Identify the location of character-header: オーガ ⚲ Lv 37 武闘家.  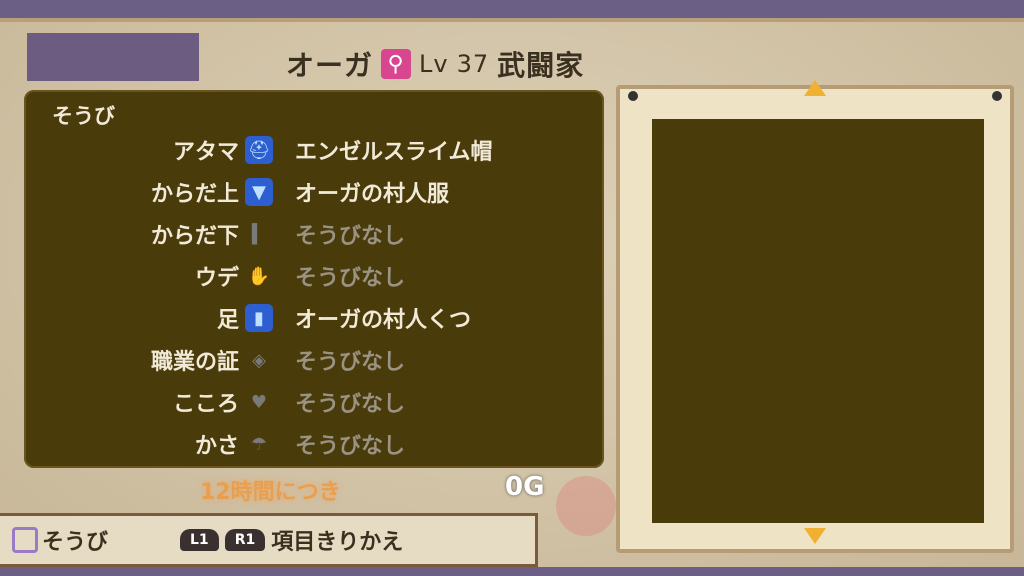
(431, 64).